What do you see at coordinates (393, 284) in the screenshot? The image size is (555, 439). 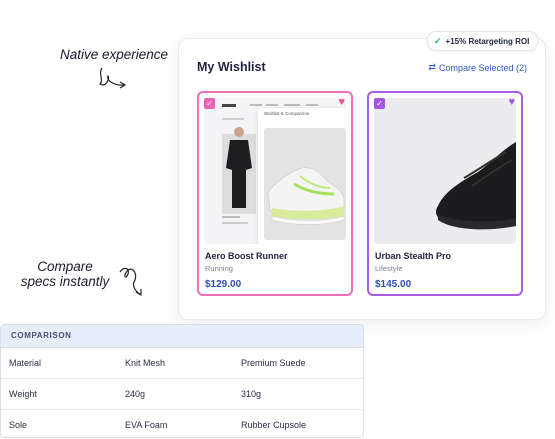 I see `product-price: $145.00` at bounding box center [393, 284].